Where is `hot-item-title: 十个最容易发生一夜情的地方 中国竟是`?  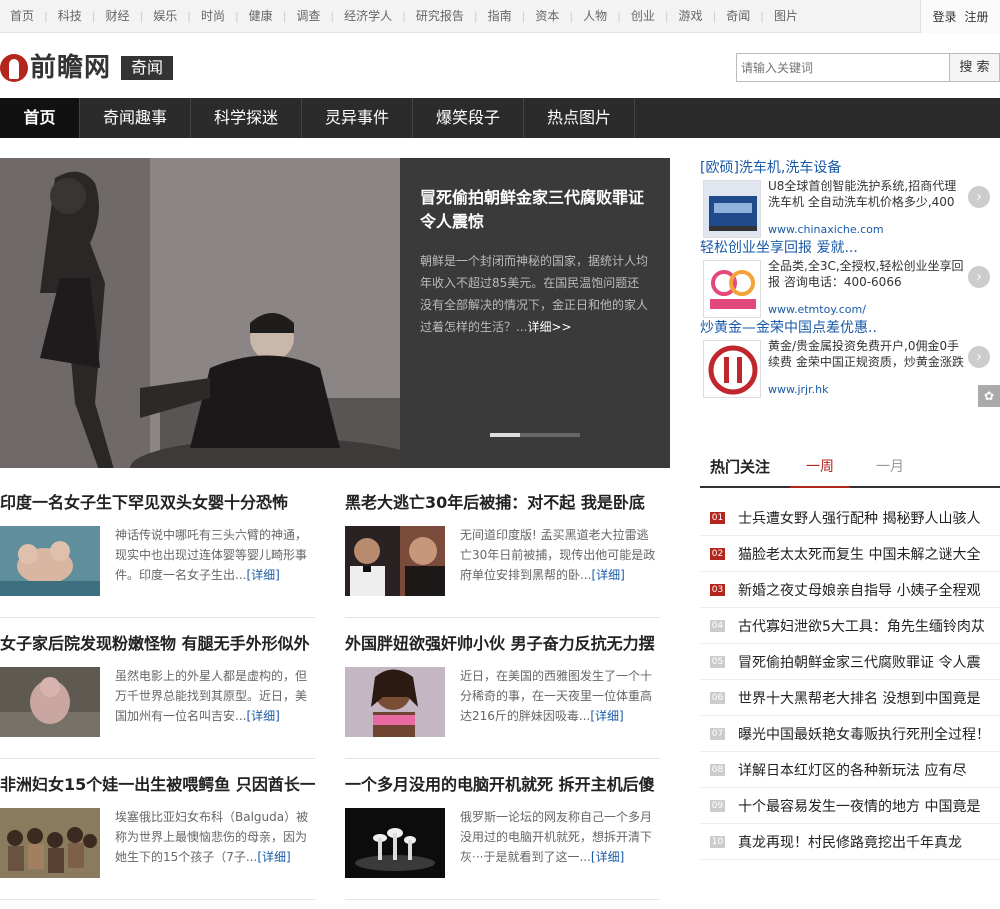 hot-item-title: 十个最容易发生一夜情的地方 中国竟是 is located at coordinates (868, 806).